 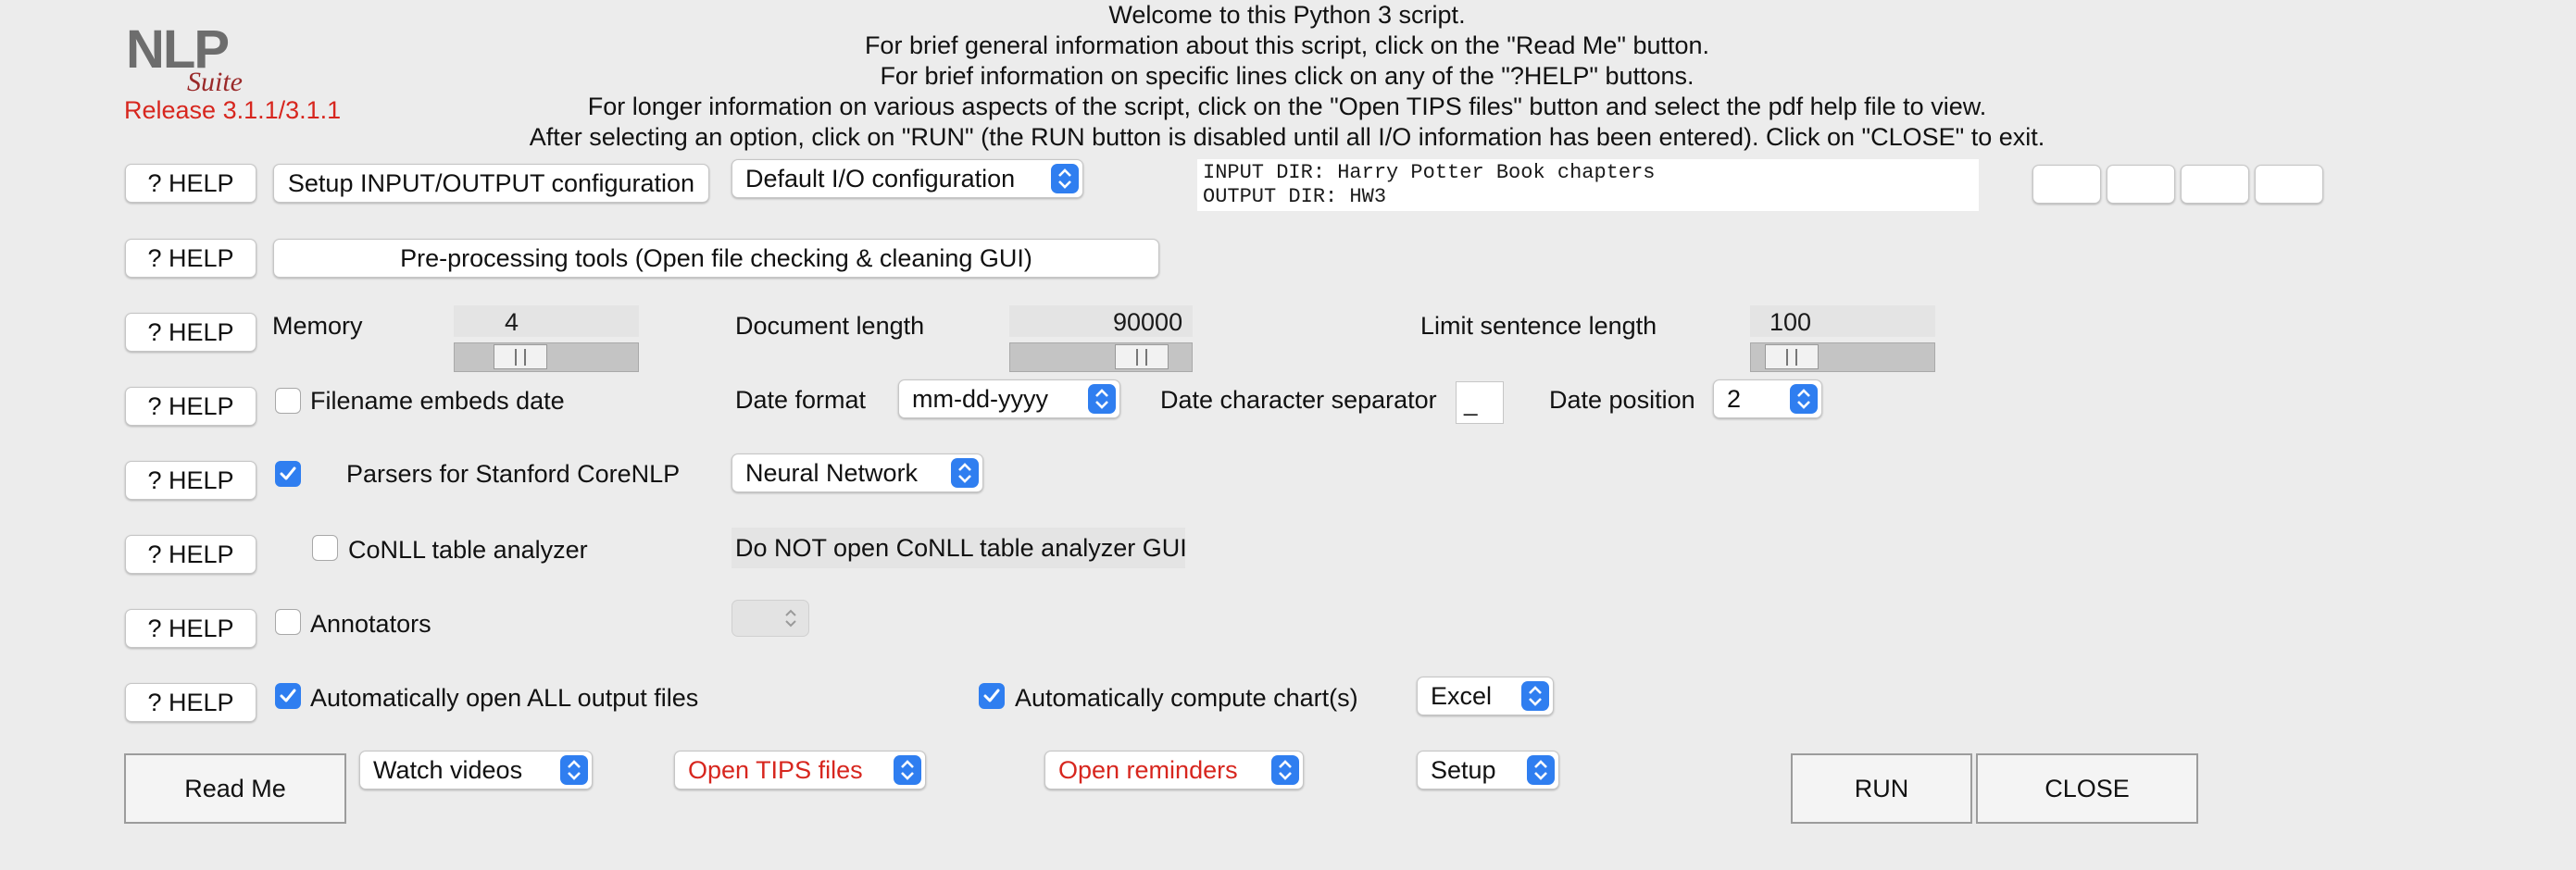 I want to click on setup-io-button: Setup INPUT/OUTPUT configuration, so click(x=491, y=183).